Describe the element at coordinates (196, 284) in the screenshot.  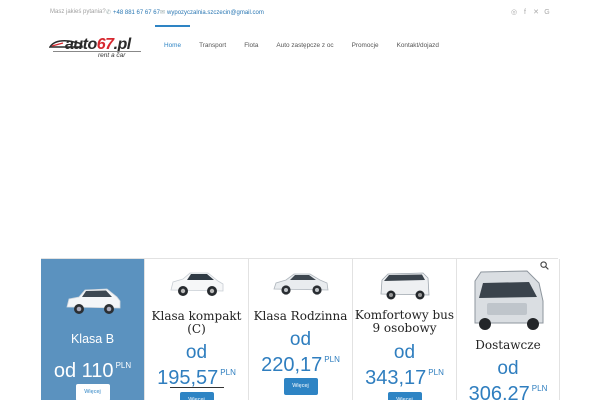
I see `car-white-hatchback-icon` at that location.